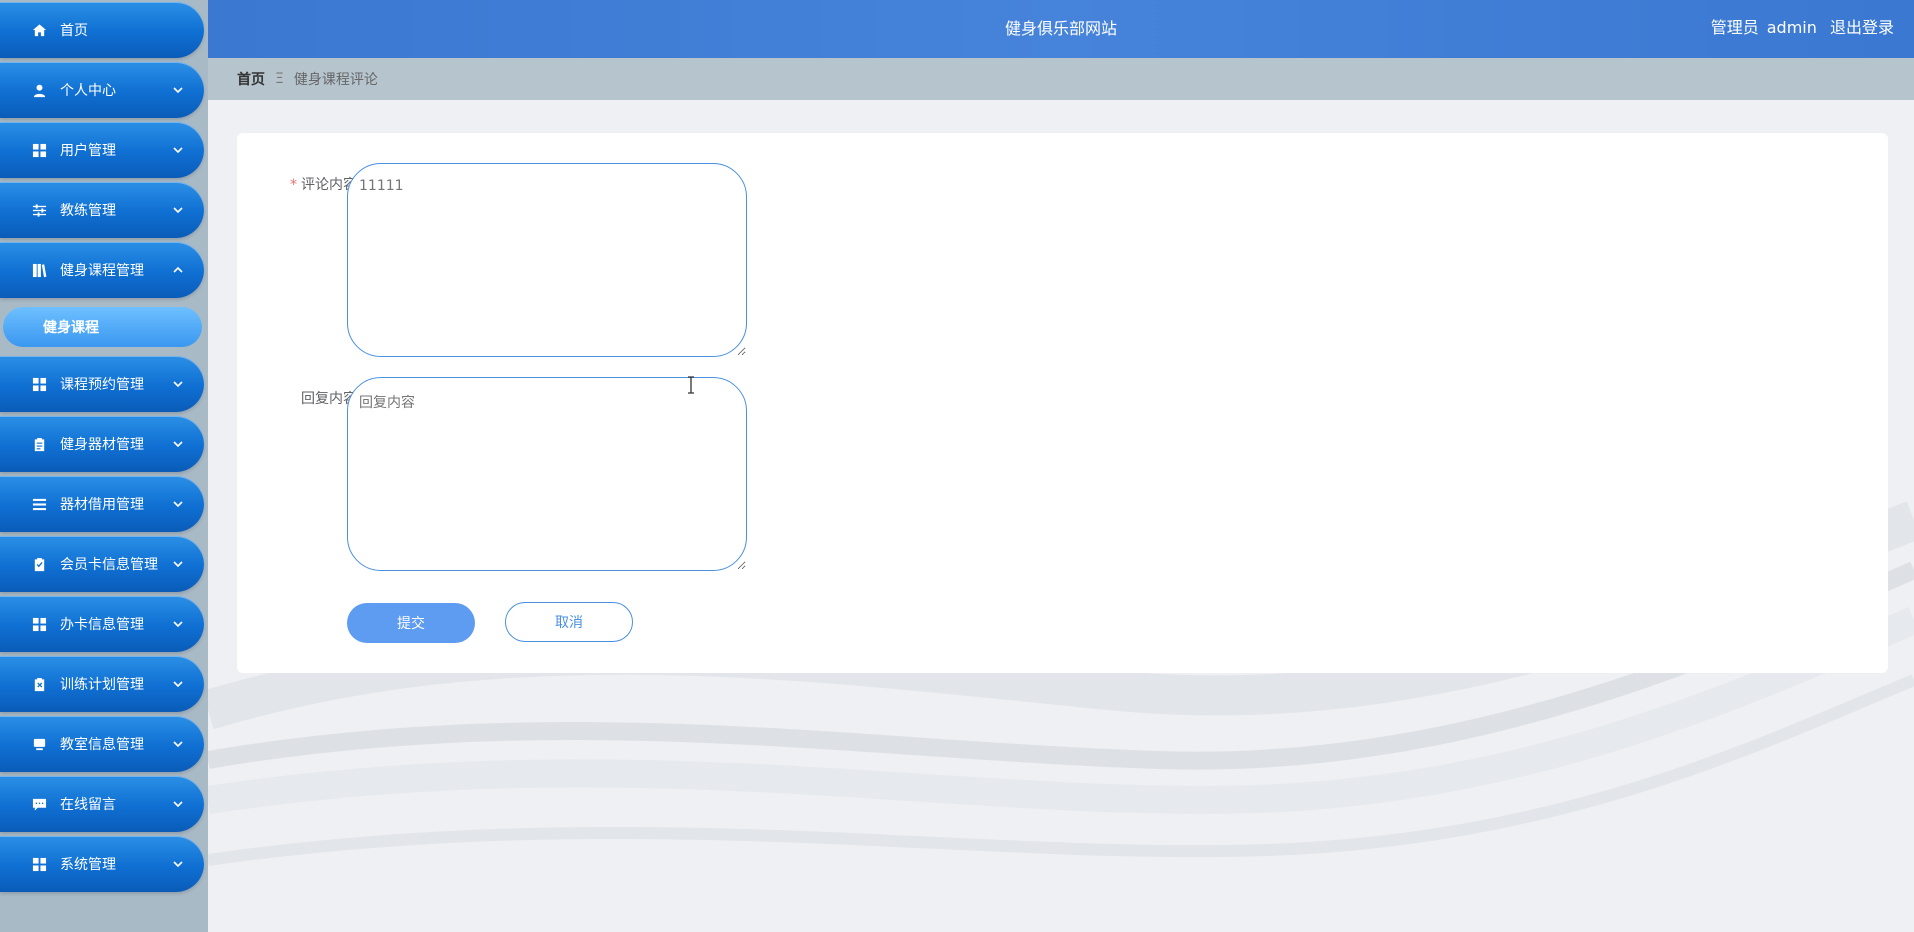 The width and height of the screenshot is (1914, 932). Describe the element at coordinates (39, 564) in the screenshot. I see `clipboard-check-icon` at that location.